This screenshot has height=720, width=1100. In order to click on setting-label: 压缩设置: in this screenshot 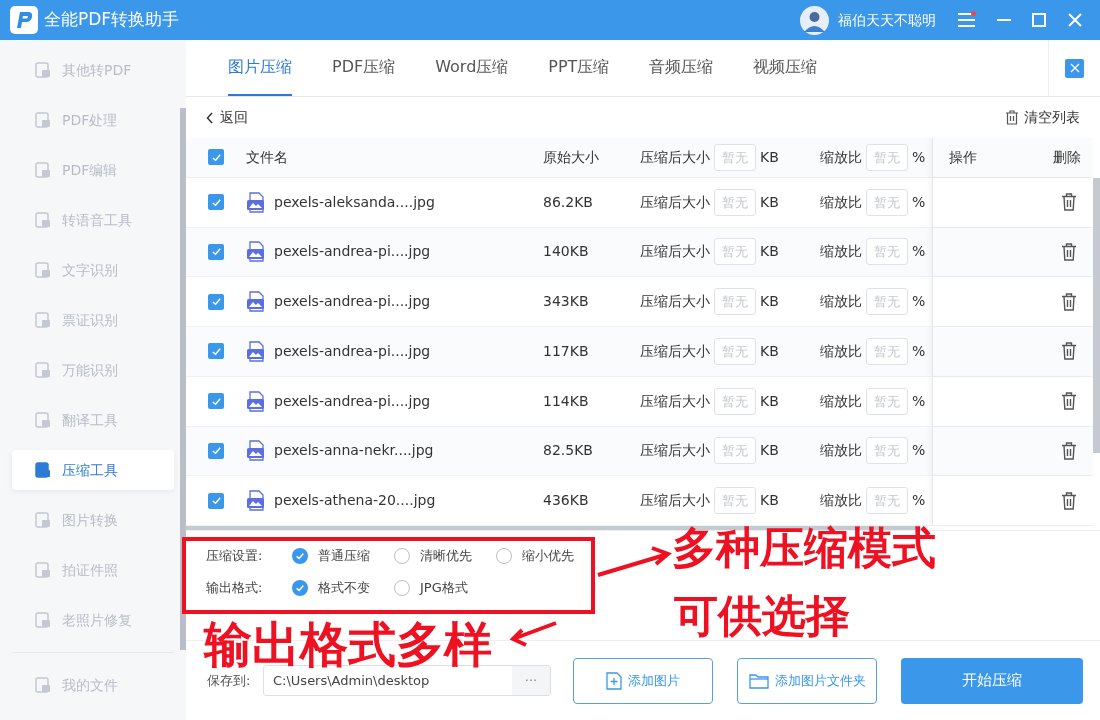, I will do `click(235, 556)`.